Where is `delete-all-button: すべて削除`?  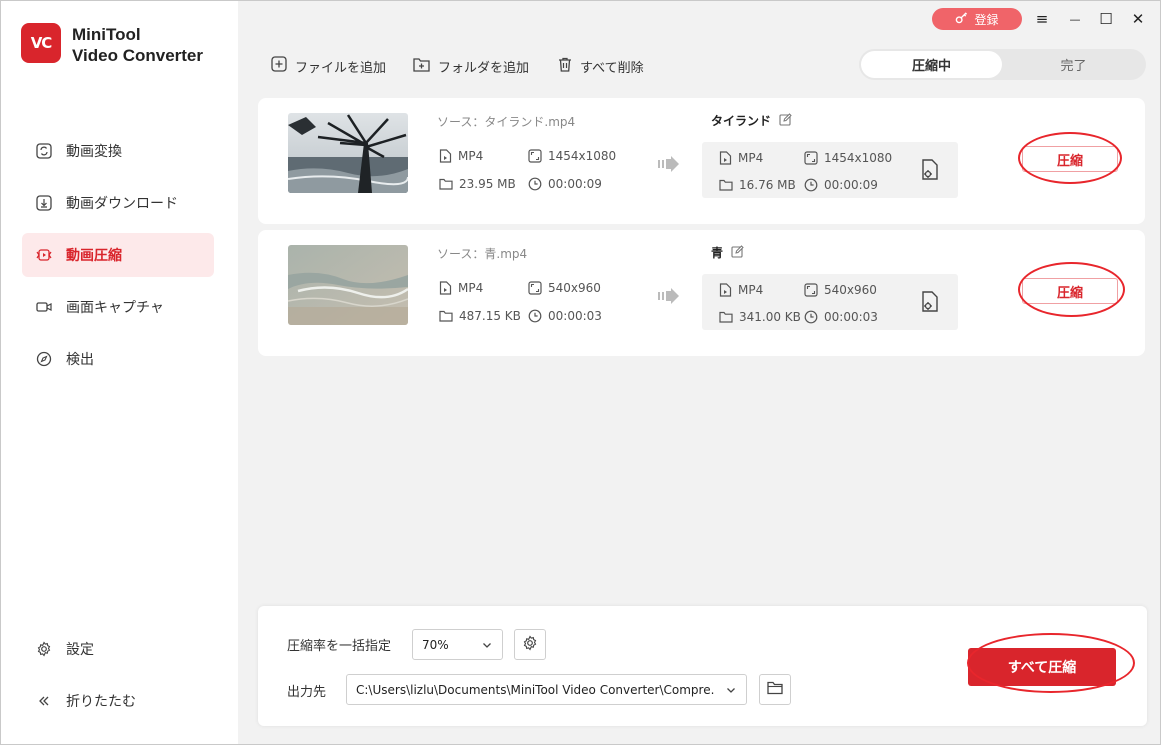 delete-all-button: すべて削除 is located at coordinates (601, 66).